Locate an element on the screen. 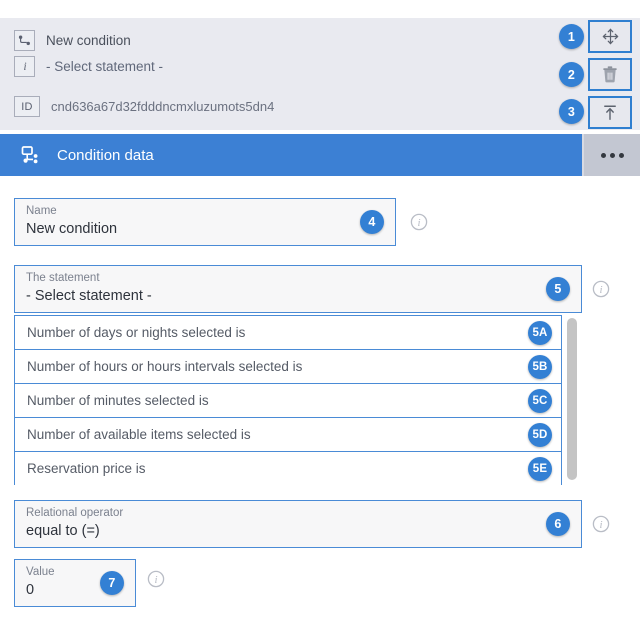 This screenshot has height=624, width=640. name-field: Name New condition 4 is located at coordinates (205, 222).